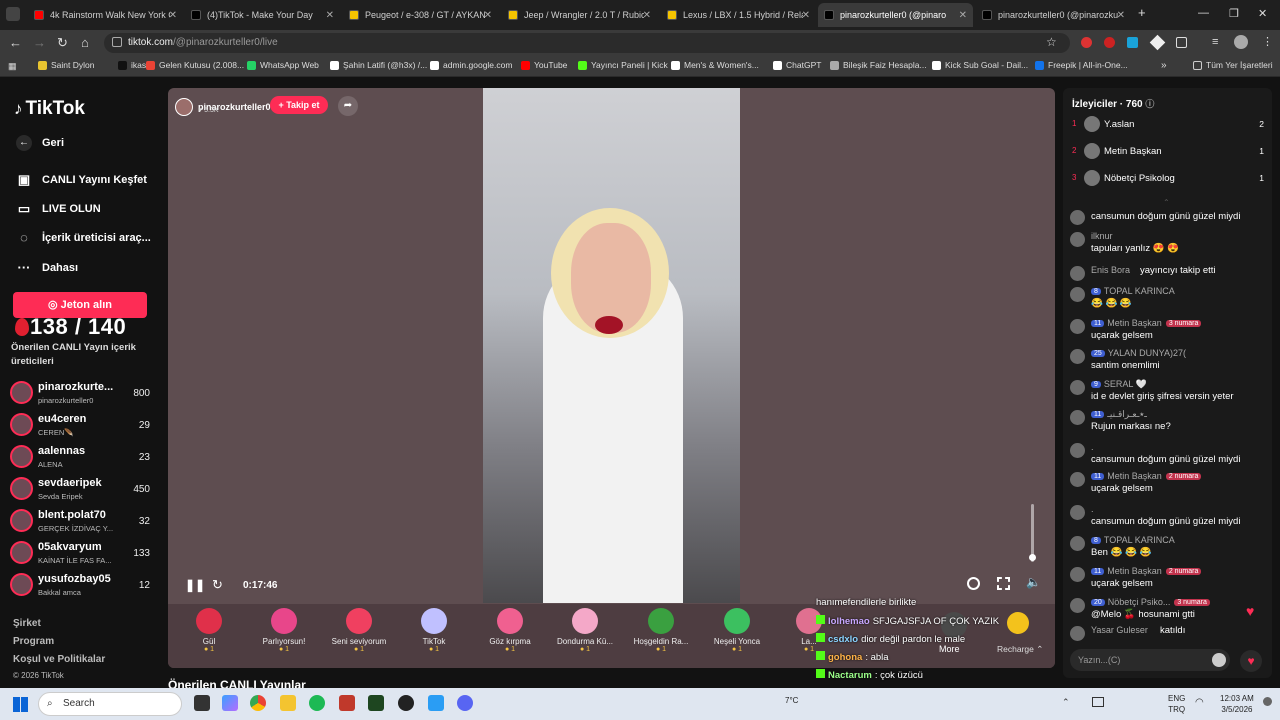 This screenshot has width=1280, height=720. What do you see at coordinates (39, 42) in the screenshot?
I see `forward-arrow-icon: →` at bounding box center [39, 42].